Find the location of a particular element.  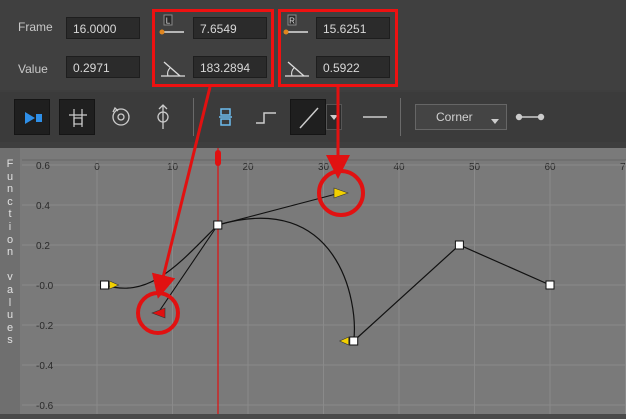

x-tick-label: 30 is located at coordinates (324, 167).